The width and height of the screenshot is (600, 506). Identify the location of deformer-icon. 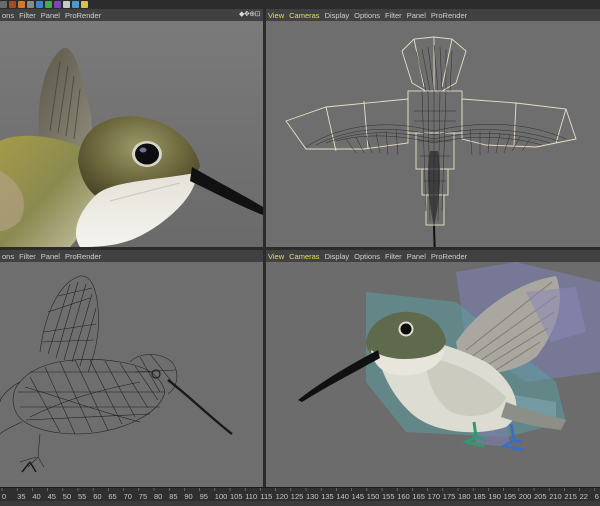
(57, 4).